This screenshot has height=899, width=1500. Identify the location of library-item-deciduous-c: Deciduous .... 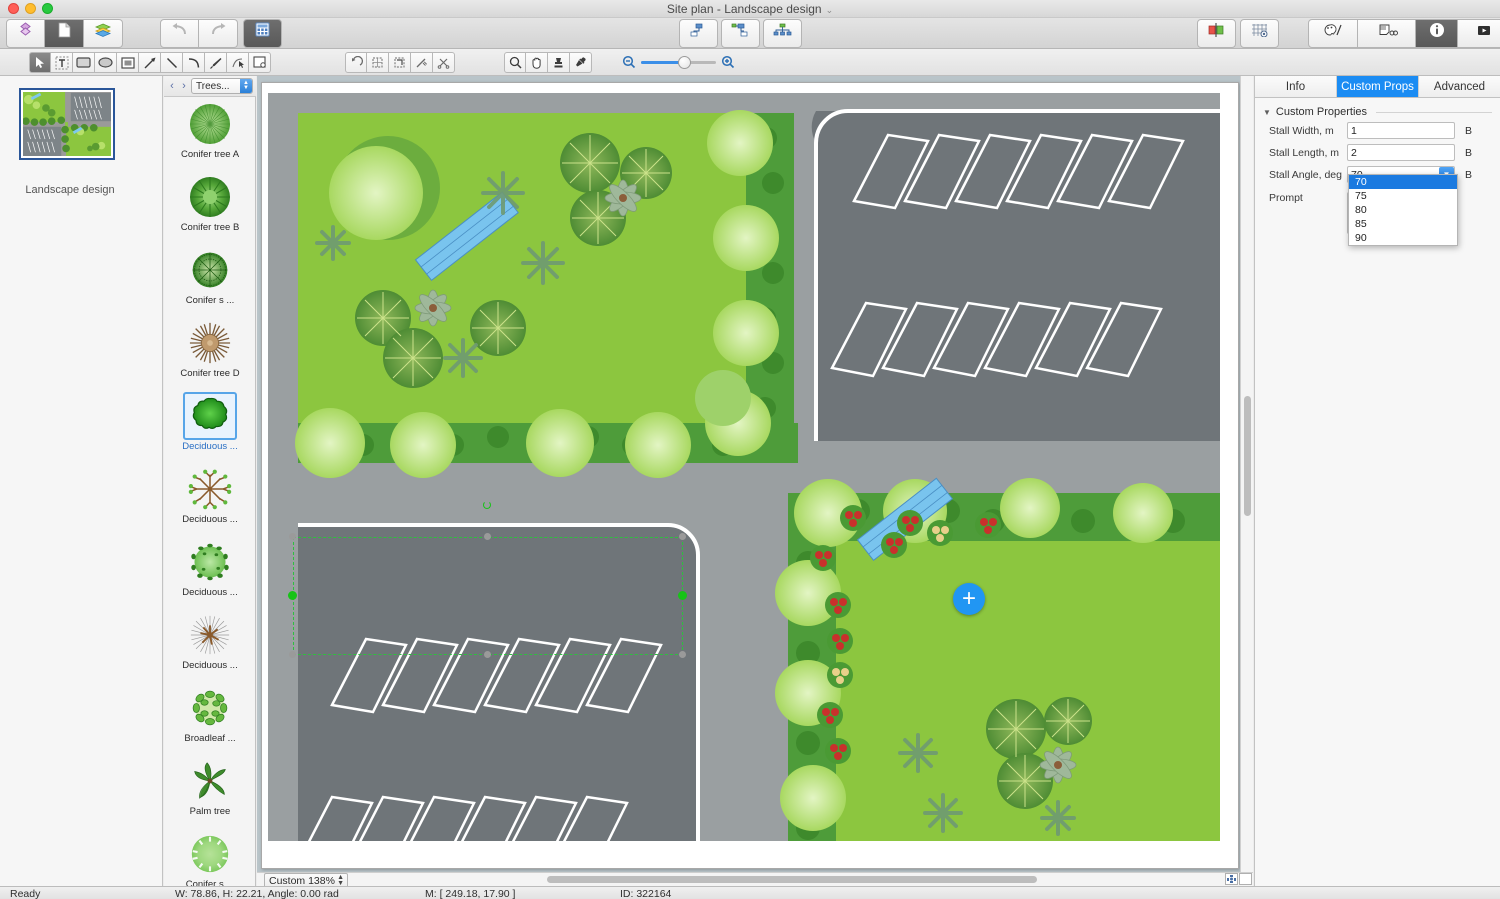
(210, 571).